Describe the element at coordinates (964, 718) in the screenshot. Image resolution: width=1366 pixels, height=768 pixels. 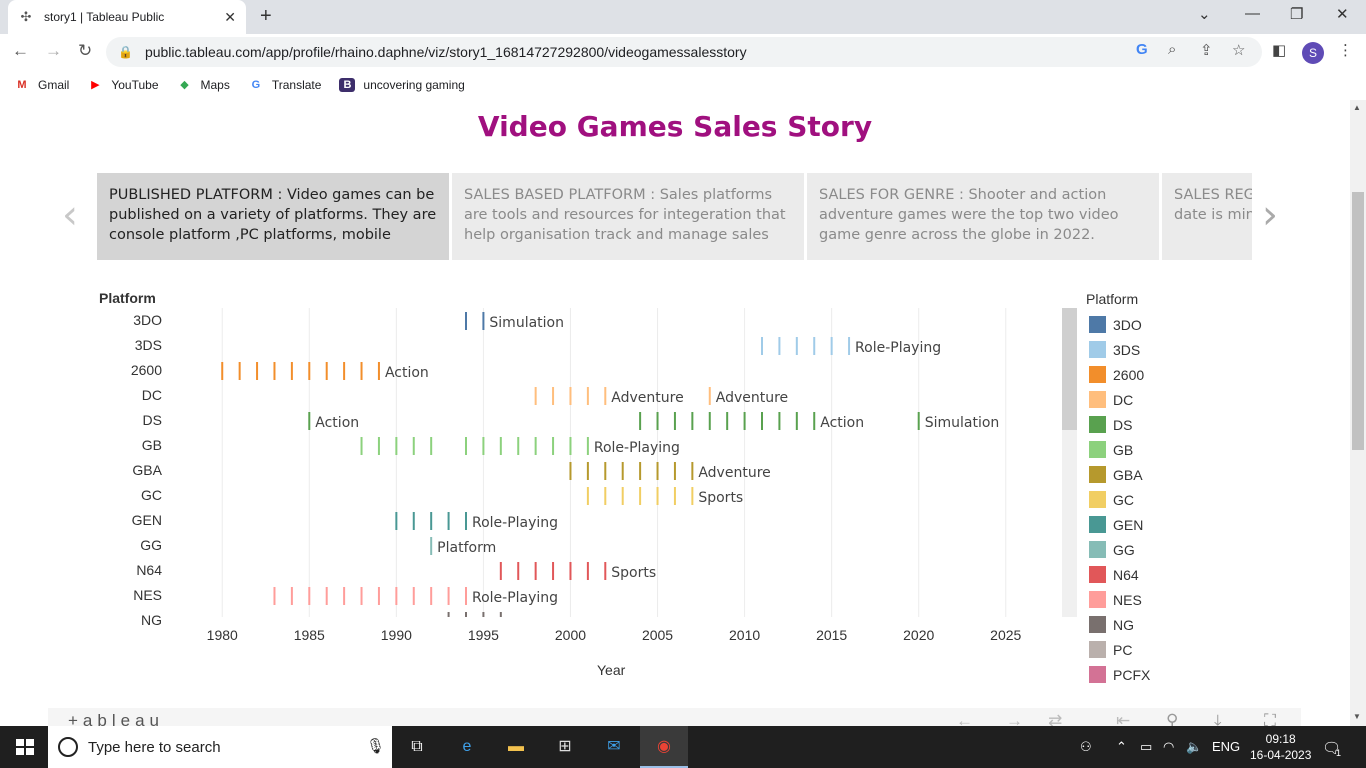
I see `undo-icon: ←` at that location.